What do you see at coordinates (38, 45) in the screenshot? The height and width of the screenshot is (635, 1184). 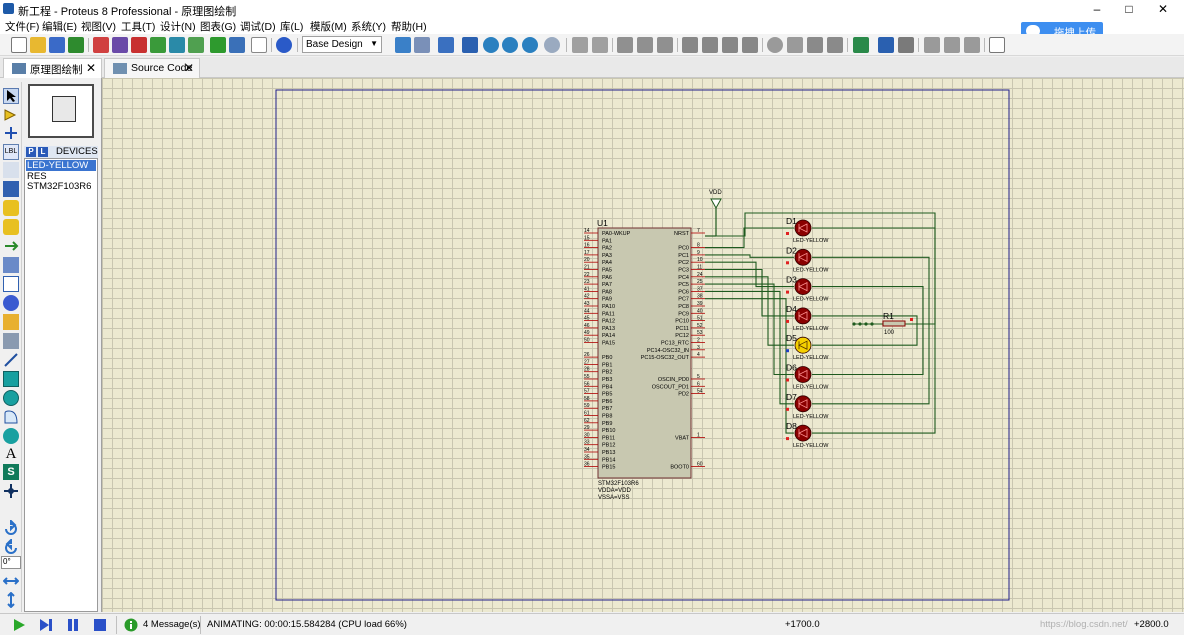 I see `open-folder-icon` at bounding box center [38, 45].